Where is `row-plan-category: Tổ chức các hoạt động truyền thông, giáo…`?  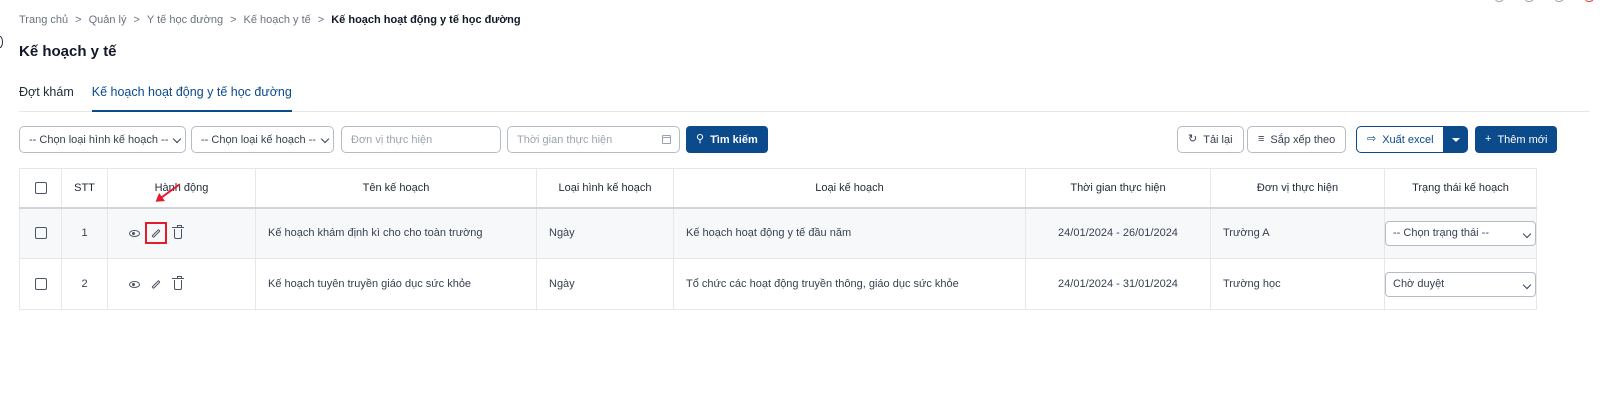
row-plan-category: Tổ chức các hoạt động truyền thông, giáo… is located at coordinates (849, 284).